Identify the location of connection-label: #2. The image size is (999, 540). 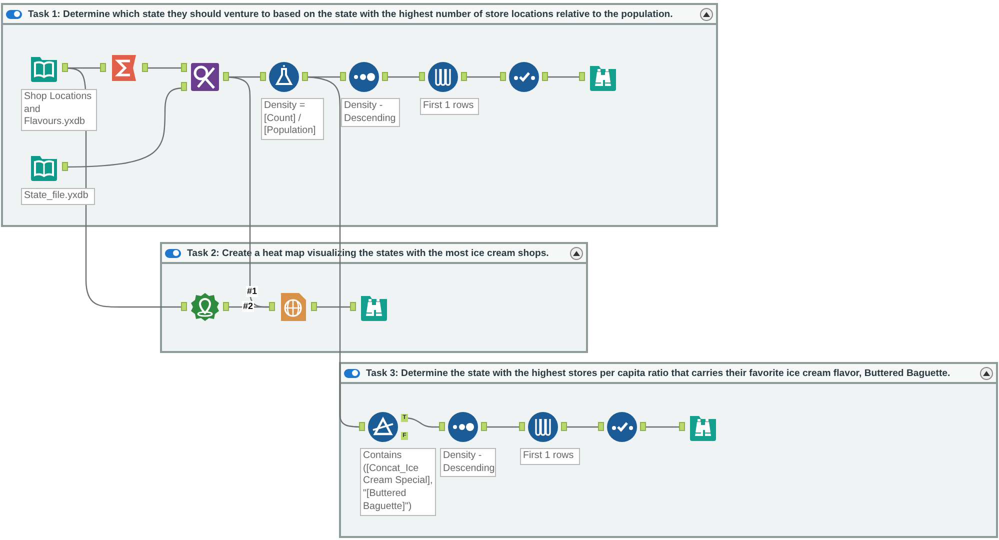
(248, 306).